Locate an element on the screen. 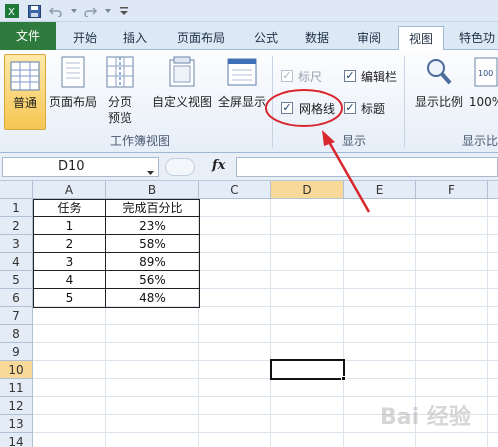 The image size is (498, 447). highlight-ellipse is located at coordinates (304, 108).